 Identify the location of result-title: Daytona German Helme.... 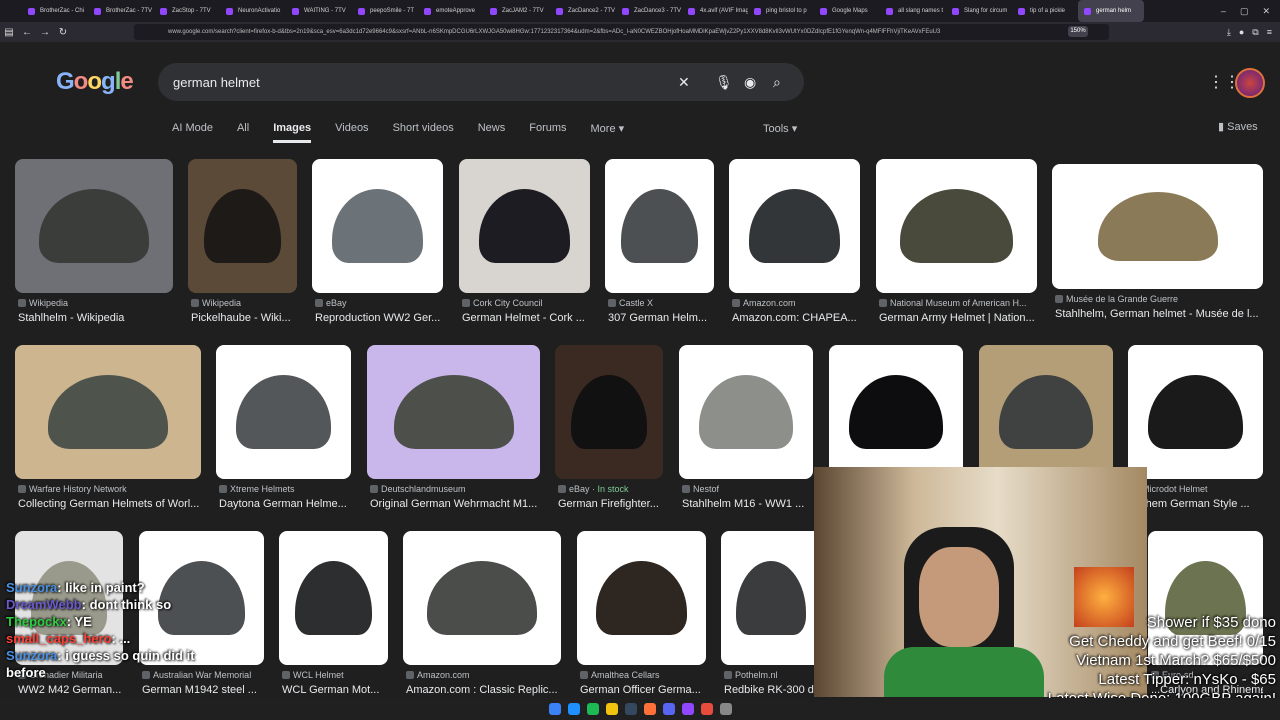
(285, 504).